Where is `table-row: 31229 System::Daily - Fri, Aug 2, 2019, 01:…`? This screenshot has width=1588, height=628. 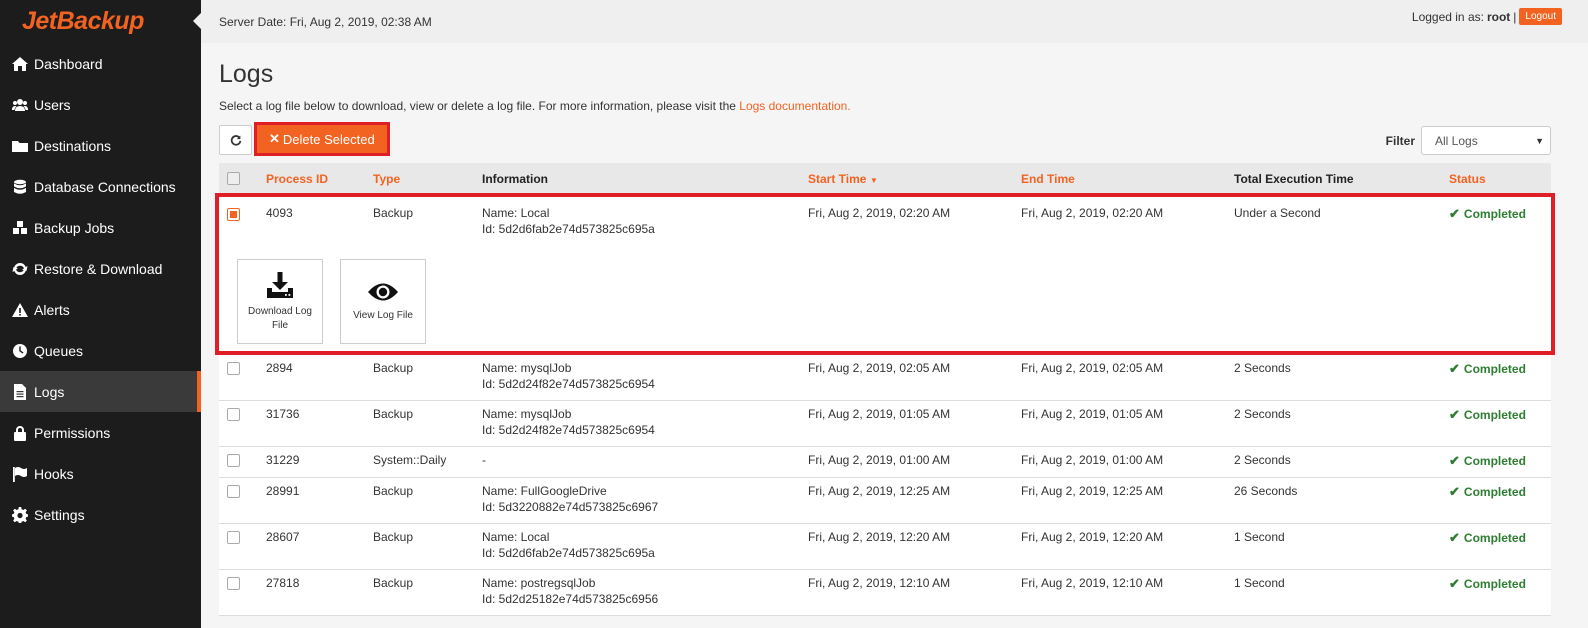 table-row: 31229 System::Daily - Fri, Aug 2, 2019, 01:… is located at coordinates (885, 462).